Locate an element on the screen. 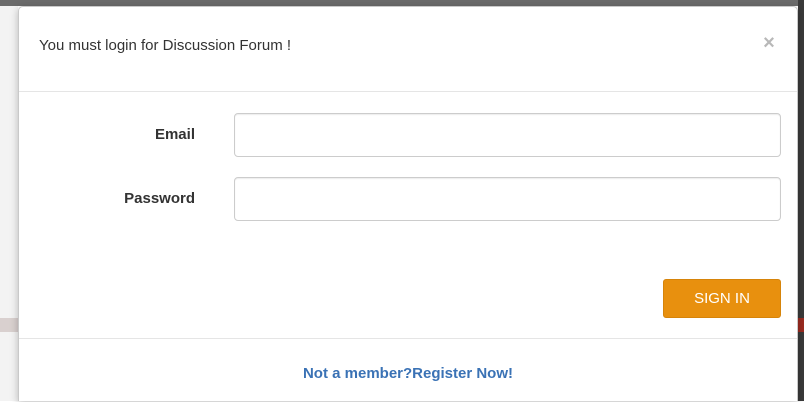 Image resolution: width=804 pixels, height=402 pixels. backdrop-right-edge is located at coordinates (801, 200).